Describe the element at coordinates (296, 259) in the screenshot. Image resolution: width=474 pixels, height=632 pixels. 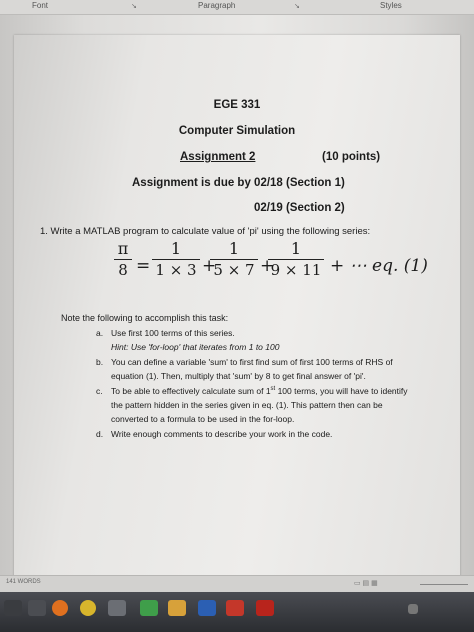
I see `term-3: 1 9 × 11` at that location.